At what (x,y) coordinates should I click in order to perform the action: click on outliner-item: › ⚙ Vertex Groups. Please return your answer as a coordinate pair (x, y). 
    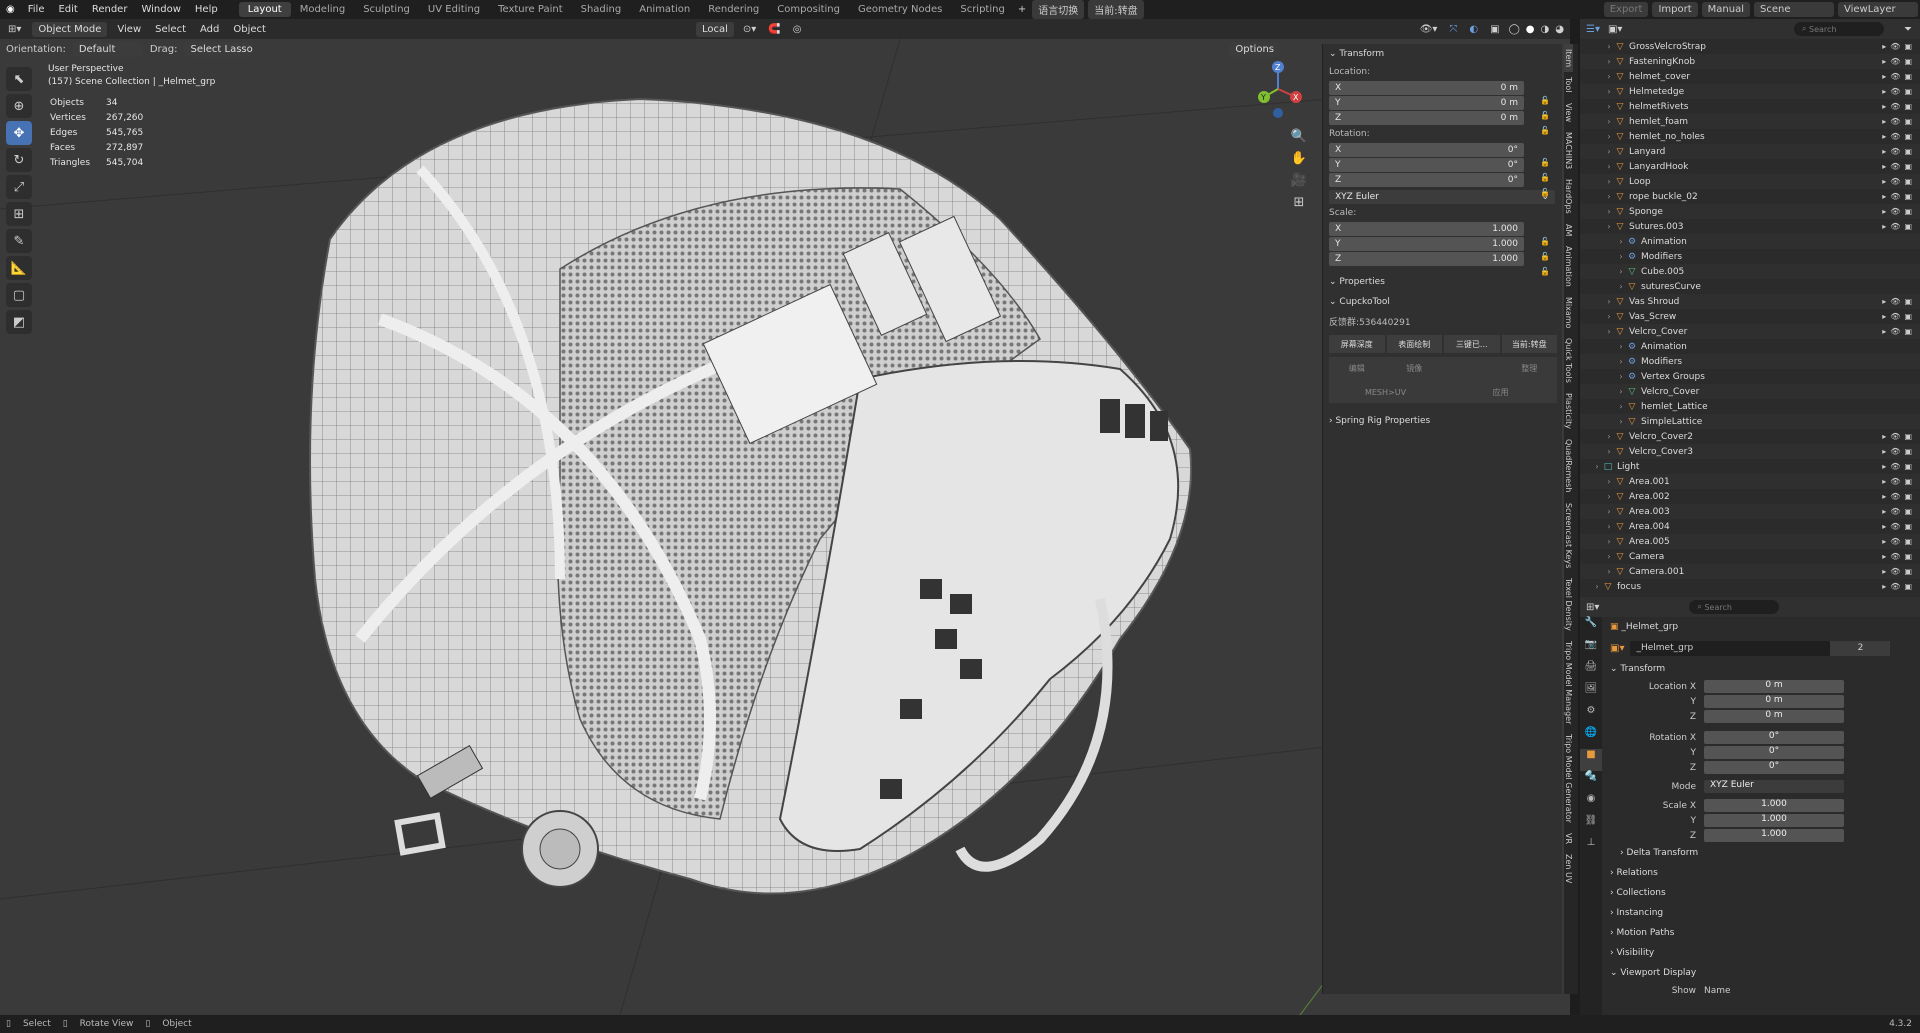
    Looking at the image, I should click on (1750, 376).